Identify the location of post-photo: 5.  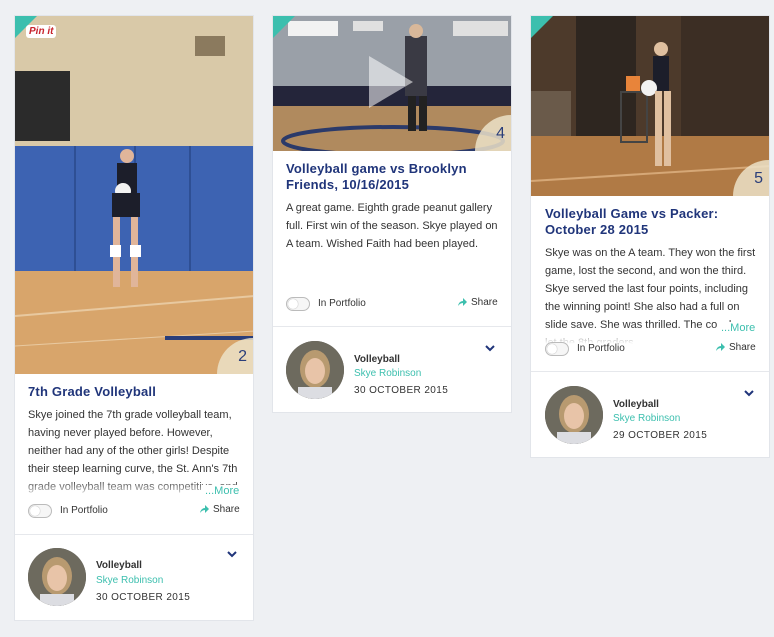
(650, 106).